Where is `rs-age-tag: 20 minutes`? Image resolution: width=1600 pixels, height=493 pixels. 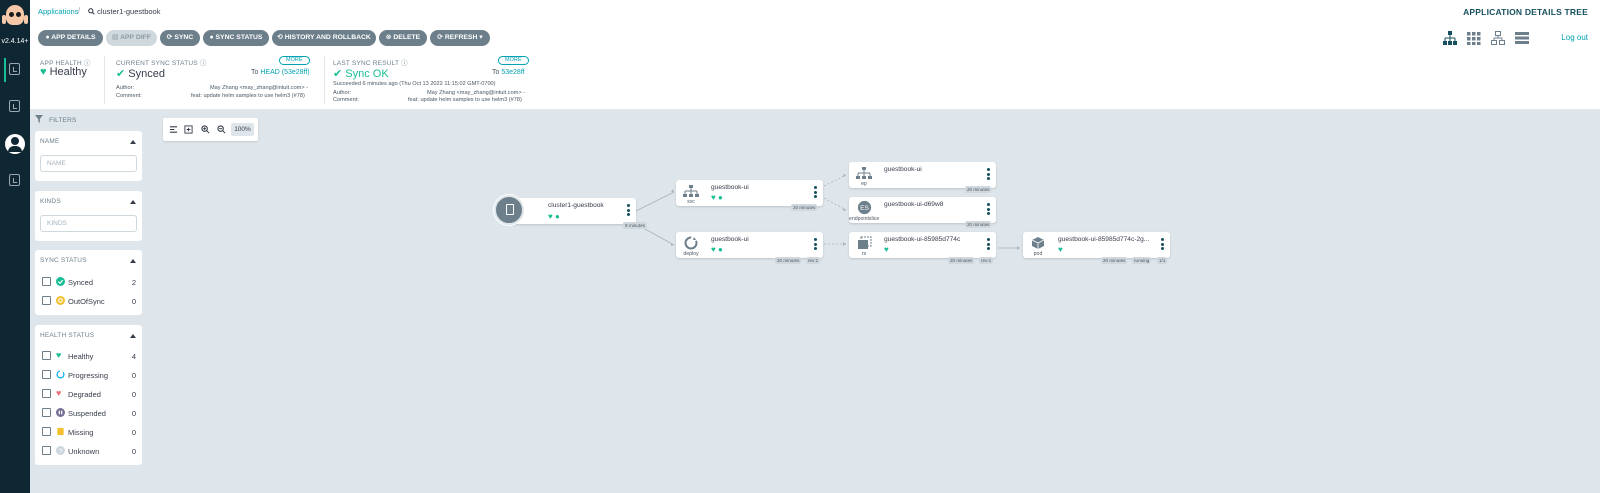
rs-age-tag: 20 minutes is located at coordinates (961, 260).